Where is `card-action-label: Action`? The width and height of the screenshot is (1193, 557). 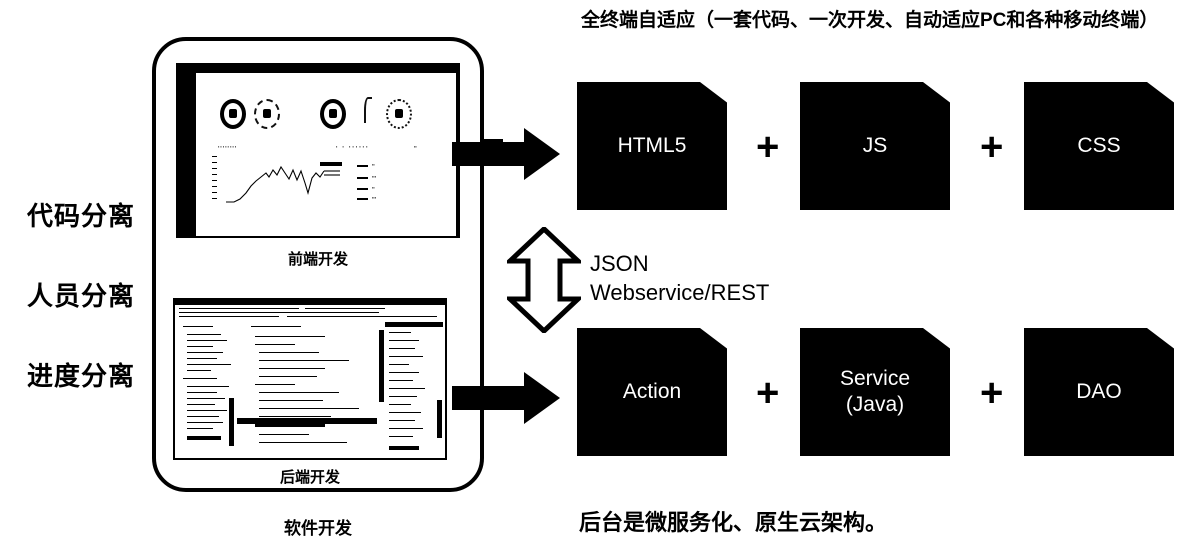 card-action-label: Action is located at coordinates (652, 391).